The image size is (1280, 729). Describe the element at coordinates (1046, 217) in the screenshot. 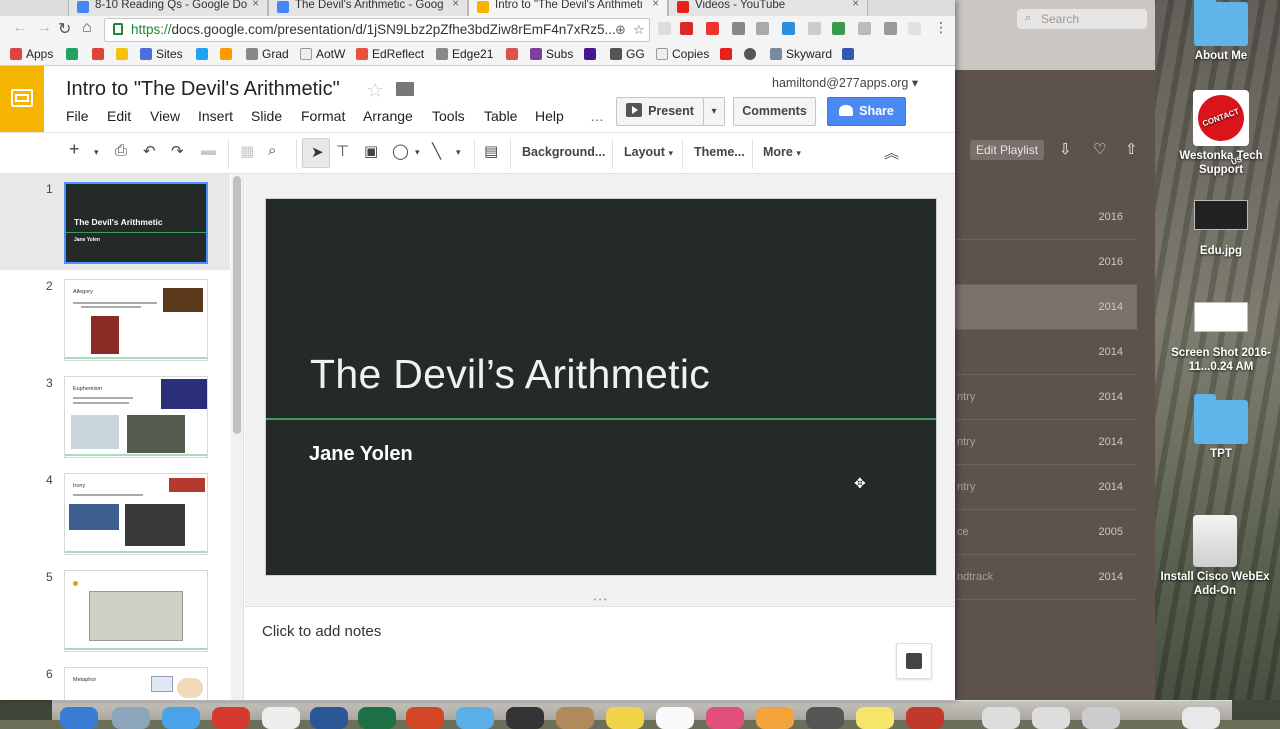

I see `media-row: 2016` at that location.